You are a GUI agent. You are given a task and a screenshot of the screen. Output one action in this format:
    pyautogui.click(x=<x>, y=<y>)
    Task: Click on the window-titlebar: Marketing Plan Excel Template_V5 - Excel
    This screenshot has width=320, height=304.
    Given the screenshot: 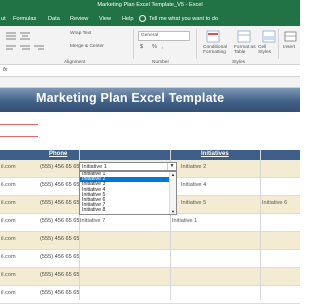 What is the action you would take?
    pyautogui.click(x=150, y=6)
    